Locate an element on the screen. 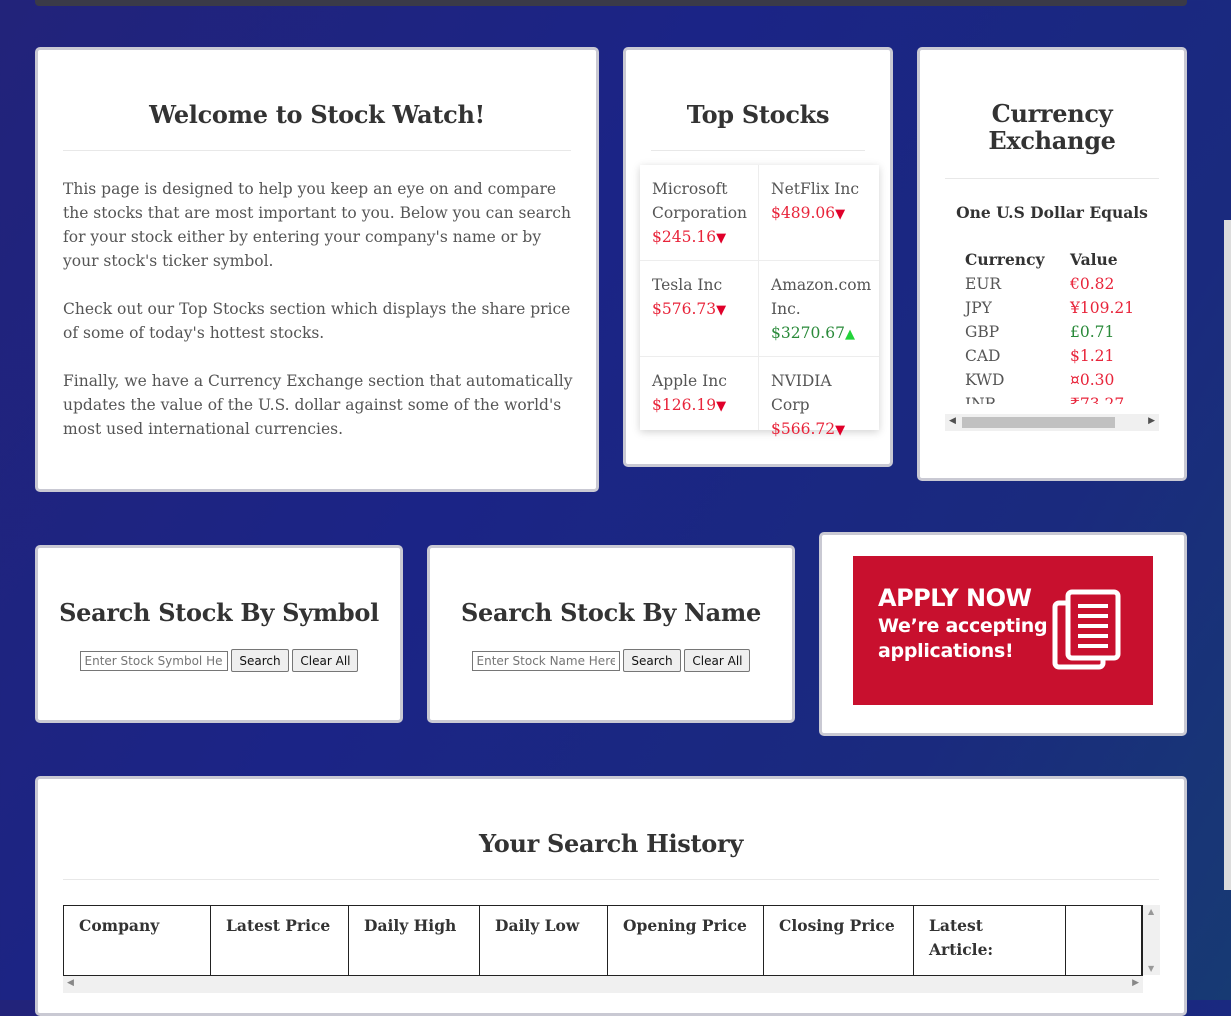  search-symbol-form: Search Clear All is located at coordinates (219, 660).